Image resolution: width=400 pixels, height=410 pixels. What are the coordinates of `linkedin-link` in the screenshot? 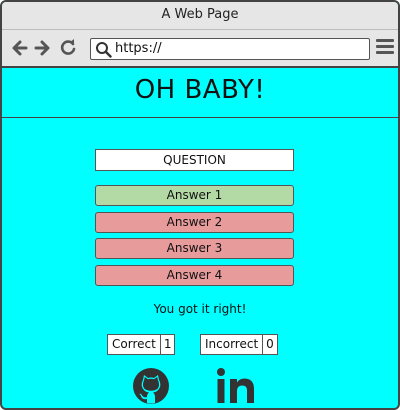 It's located at (236, 386).